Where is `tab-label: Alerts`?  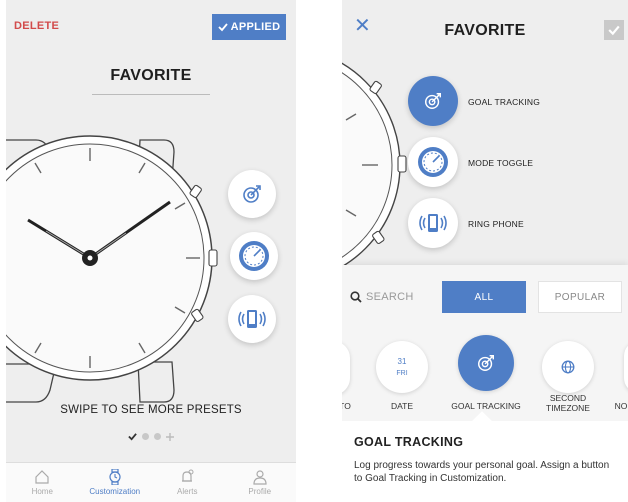 tab-label: Alerts is located at coordinates (187, 491).